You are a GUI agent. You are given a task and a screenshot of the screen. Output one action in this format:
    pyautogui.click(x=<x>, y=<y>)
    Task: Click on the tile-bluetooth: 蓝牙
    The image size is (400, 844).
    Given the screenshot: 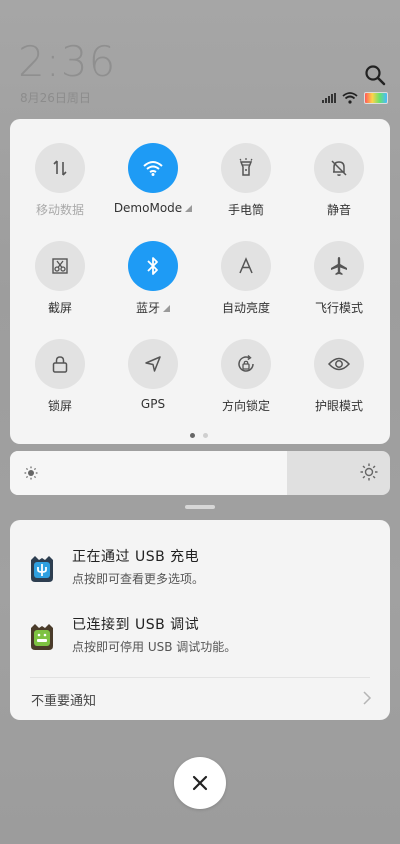 What is the action you would take?
    pyautogui.click(x=153, y=286)
    